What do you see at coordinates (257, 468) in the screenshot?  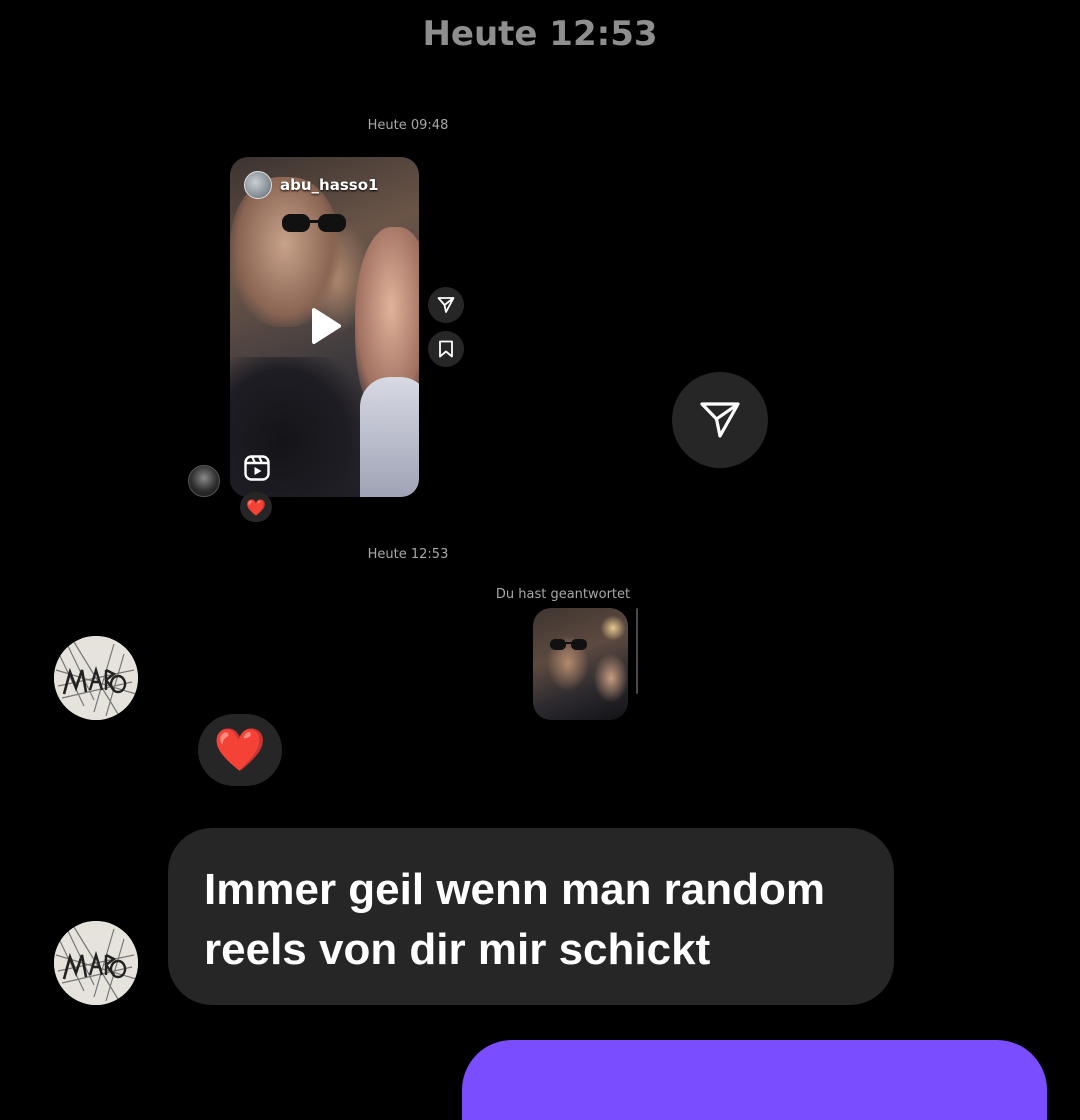 I see `reels-icon` at bounding box center [257, 468].